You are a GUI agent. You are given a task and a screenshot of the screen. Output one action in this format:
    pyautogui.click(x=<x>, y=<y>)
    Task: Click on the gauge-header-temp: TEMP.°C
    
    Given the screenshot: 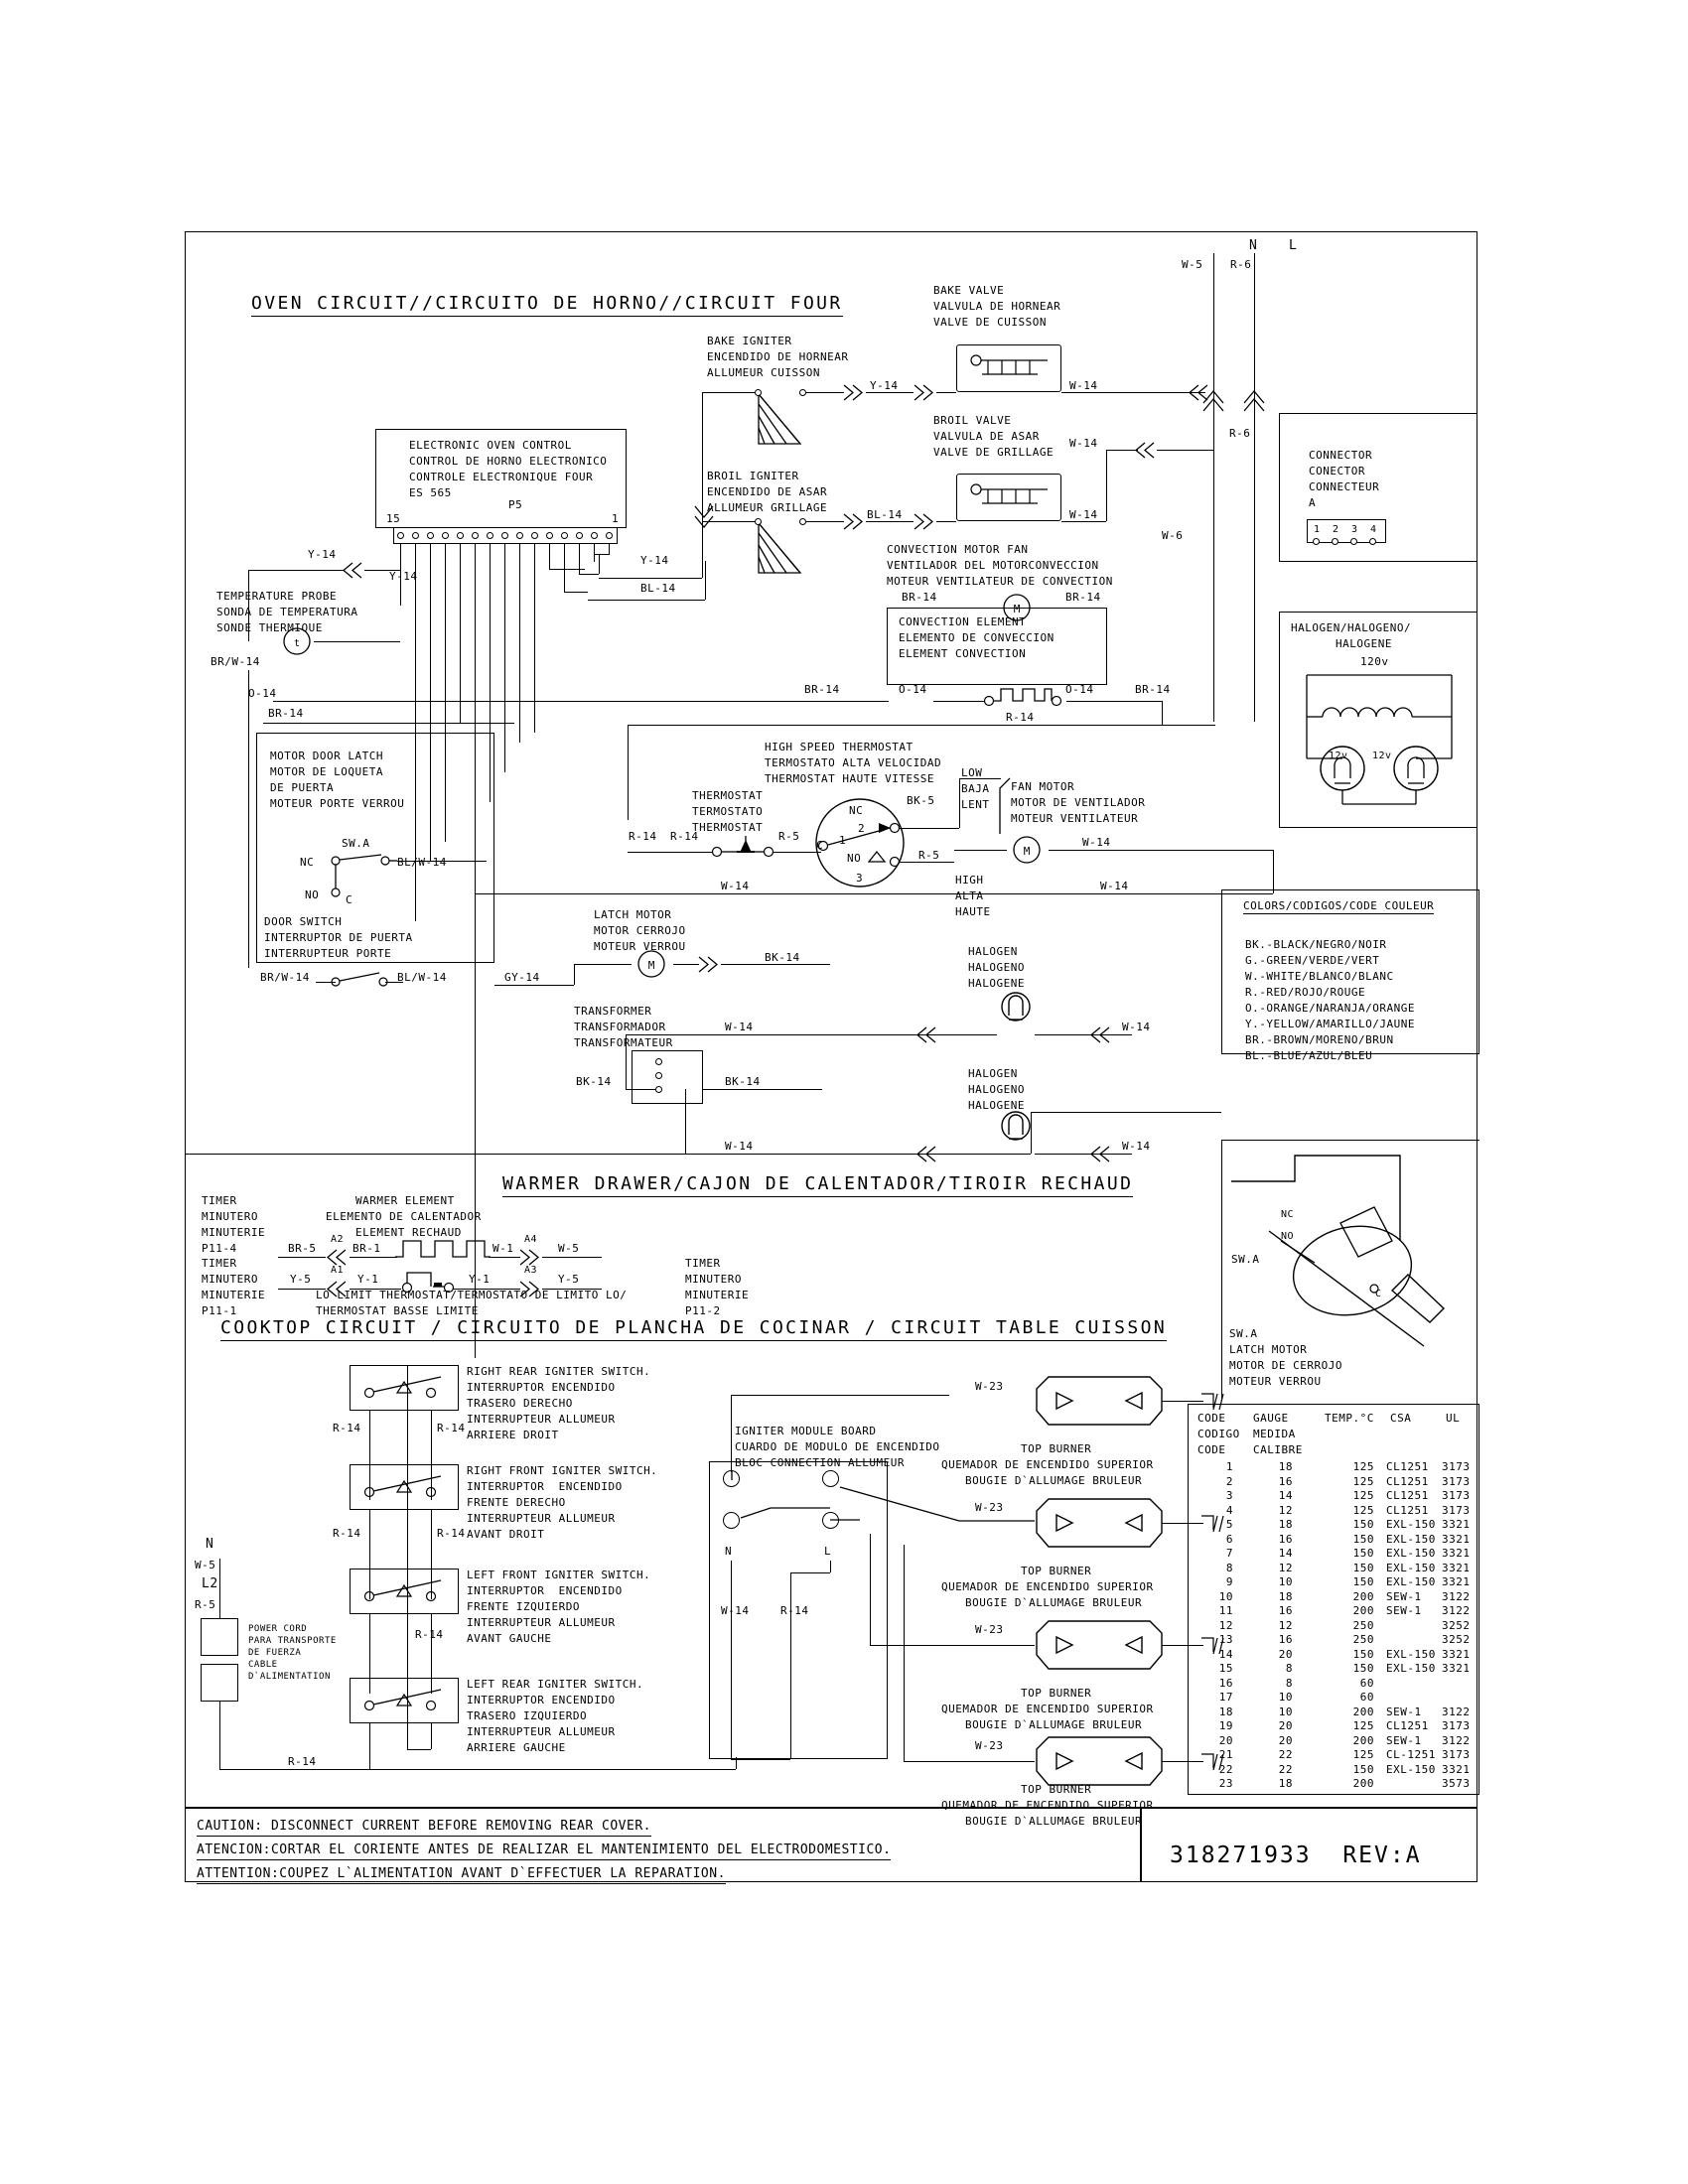 What is the action you would take?
    pyautogui.click(x=1349, y=1418)
    